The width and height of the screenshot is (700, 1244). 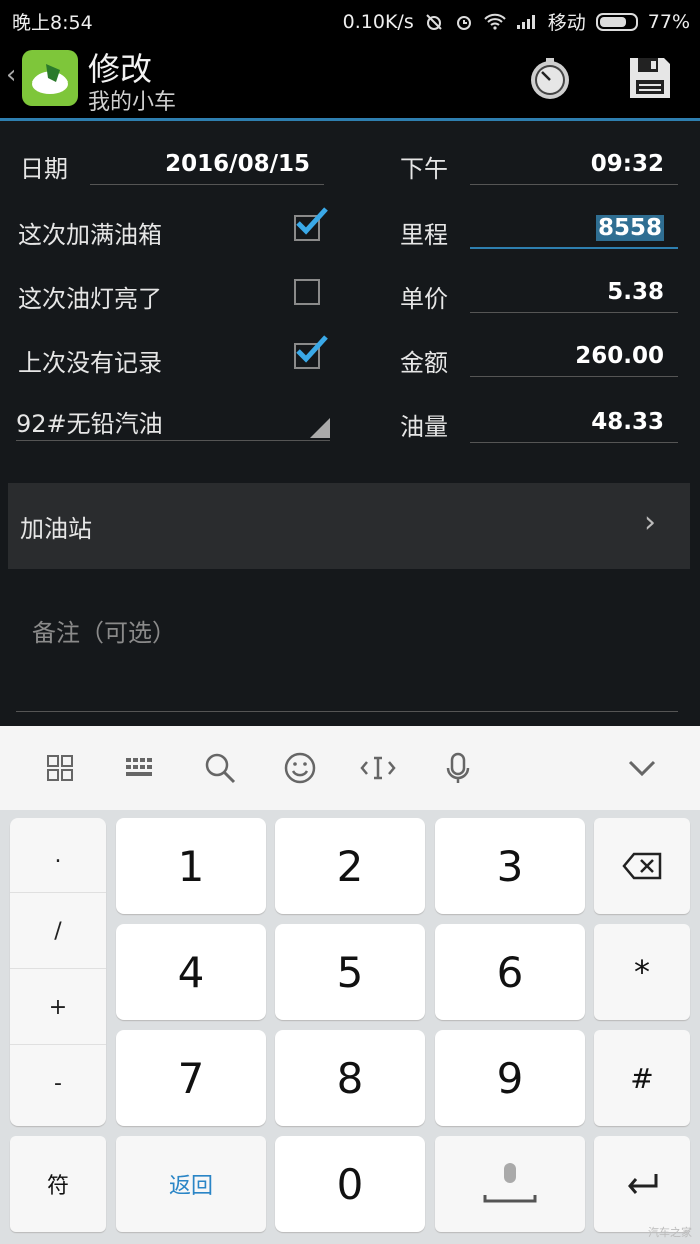 What do you see at coordinates (191, 866) in the screenshot?
I see `key-1: 1` at bounding box center [191, 866].